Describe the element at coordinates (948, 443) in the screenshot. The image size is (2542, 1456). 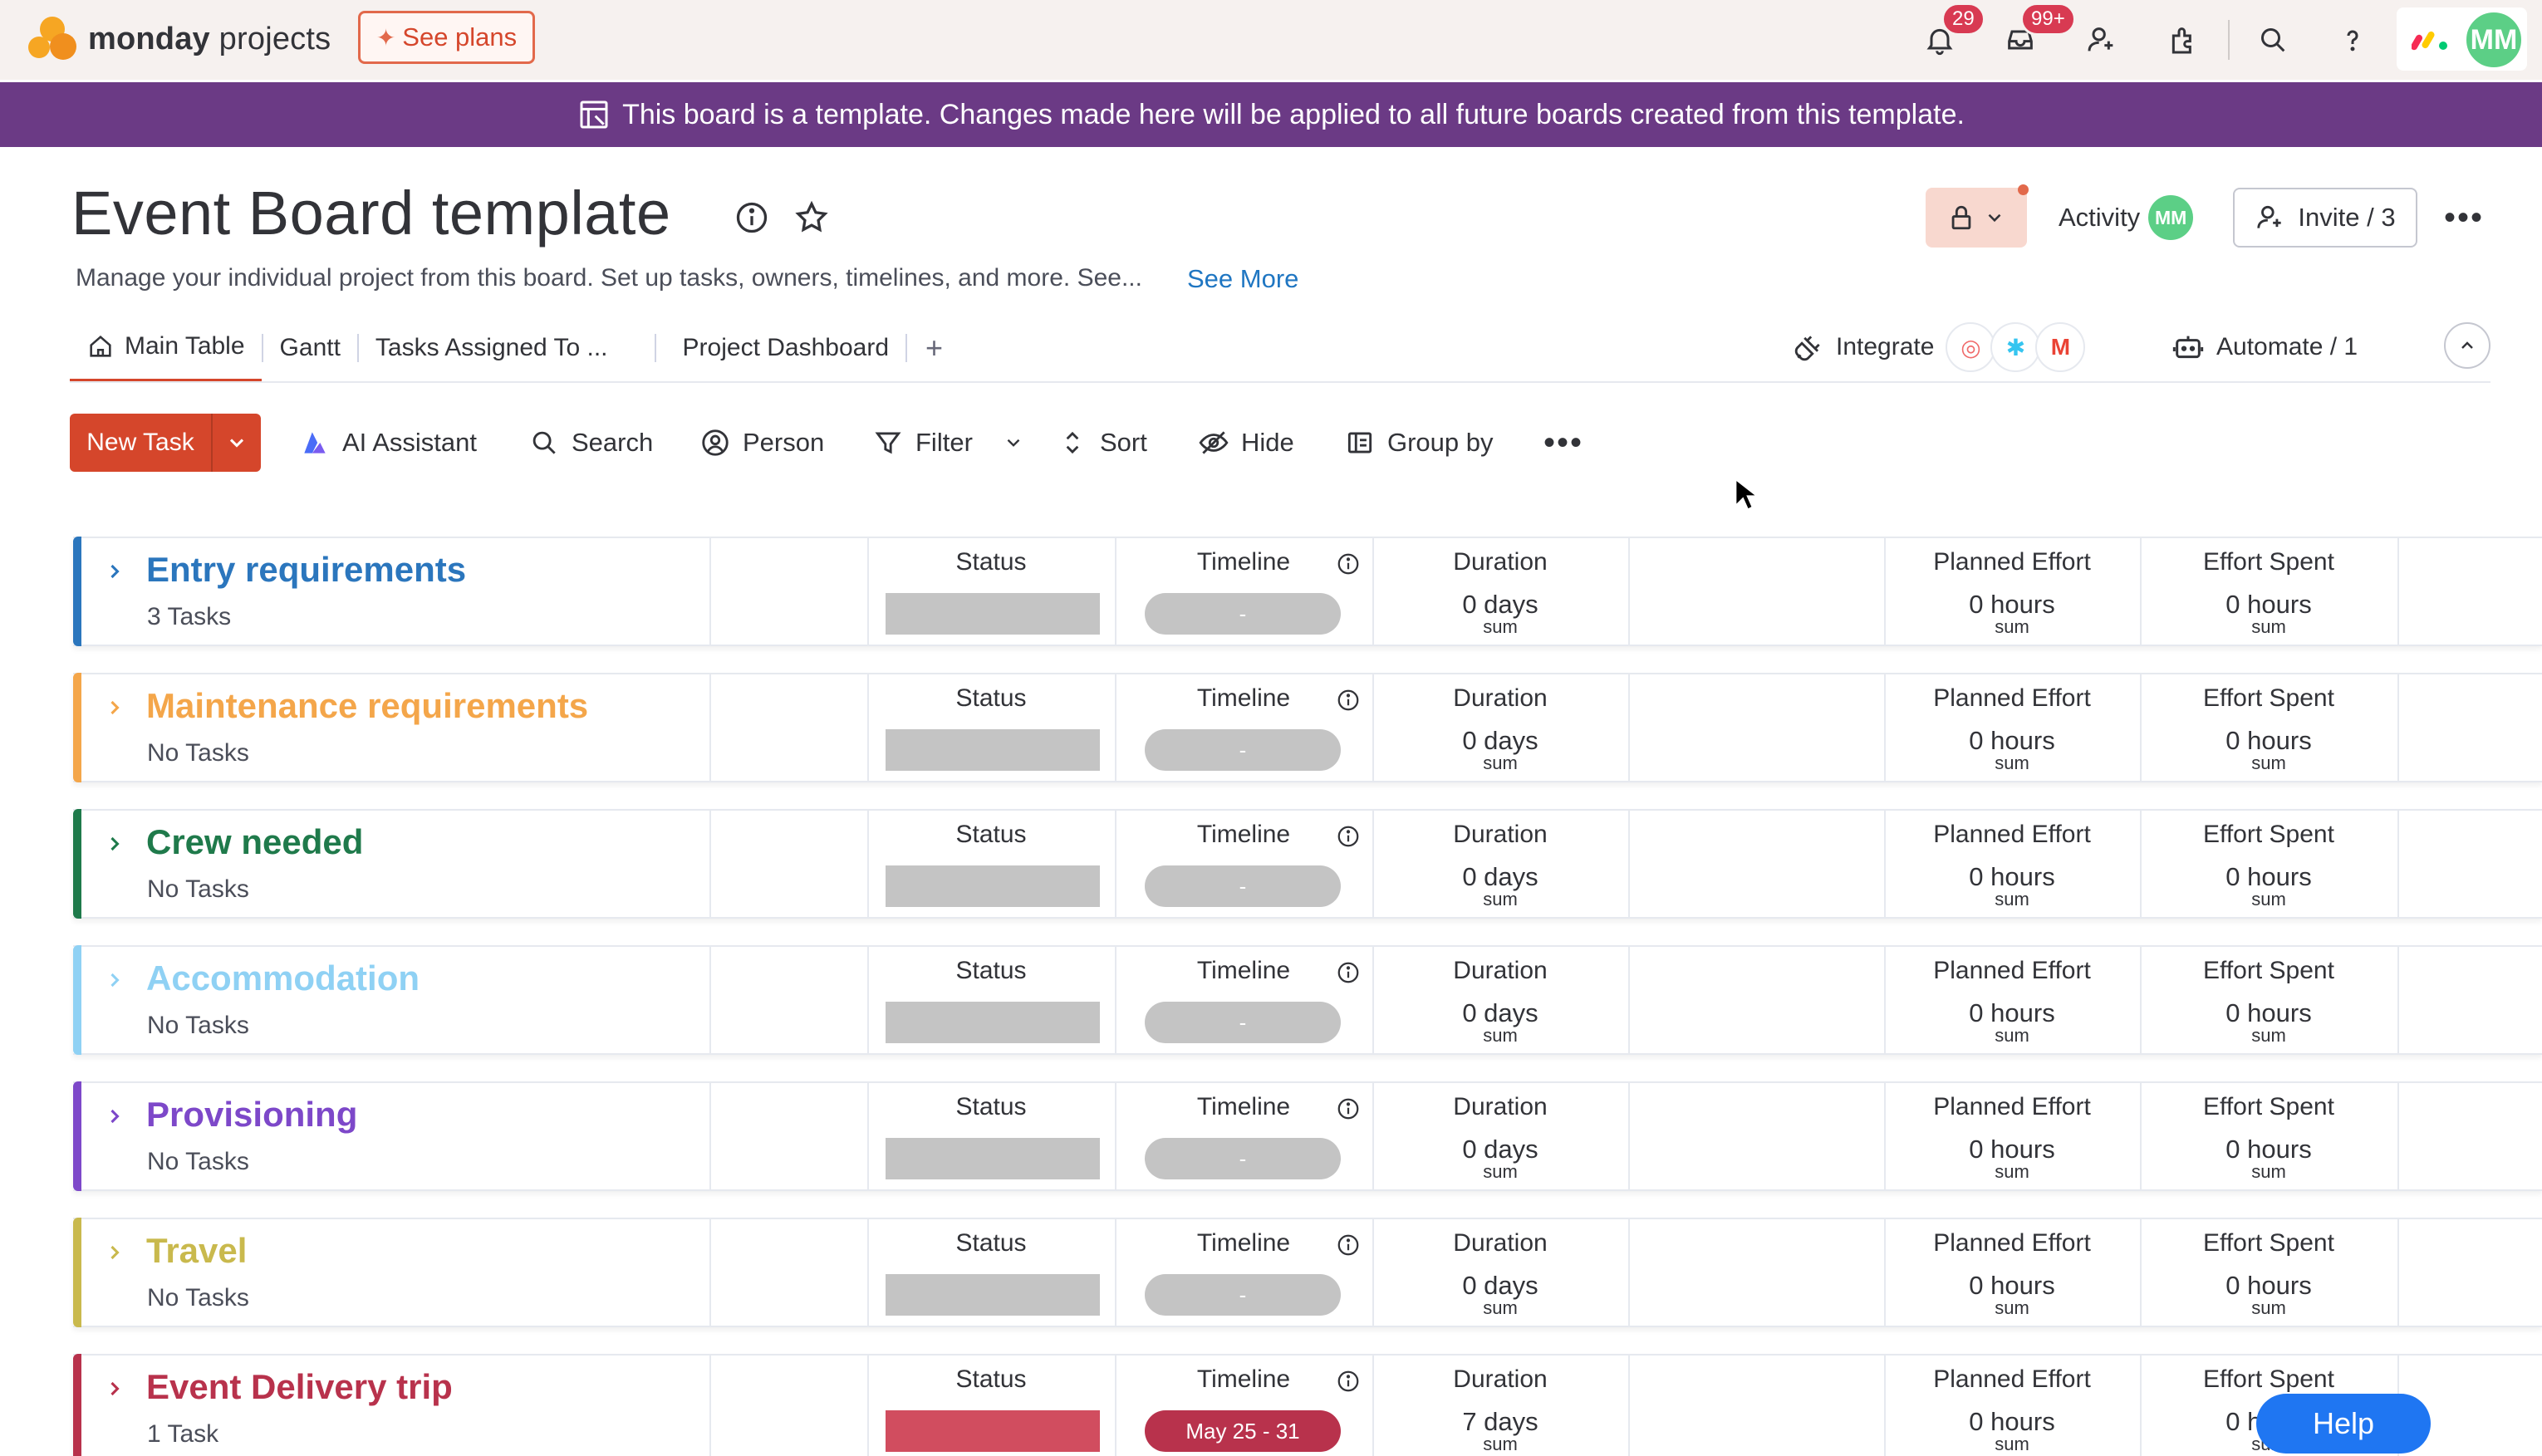
I see `filter-button: Filter` at that location.